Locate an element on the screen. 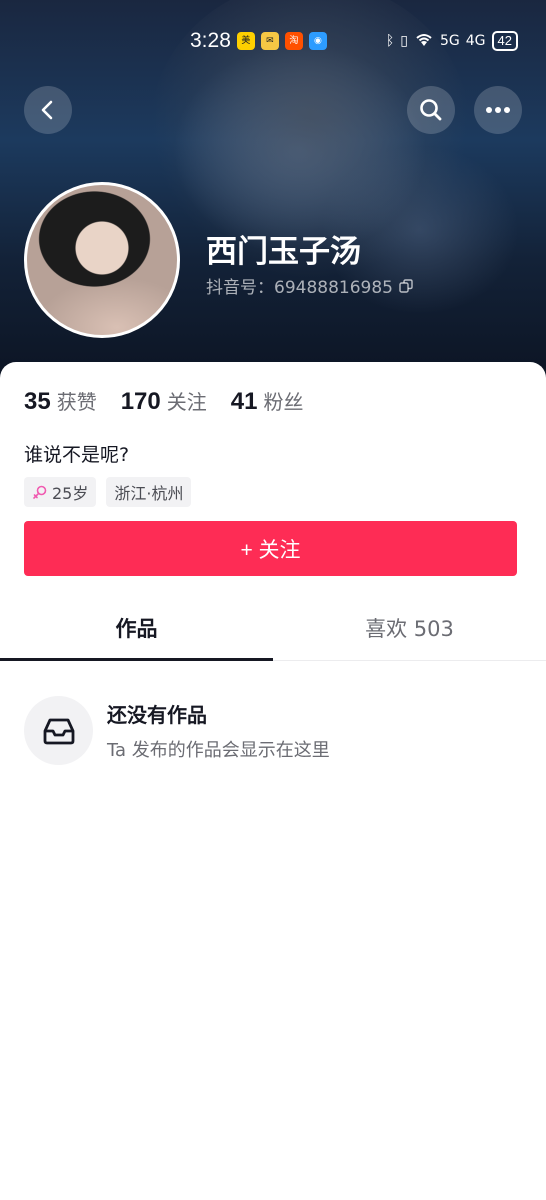 The image size is (546, 1200). more-horizontal-icon is located at coordinates (498, 110).